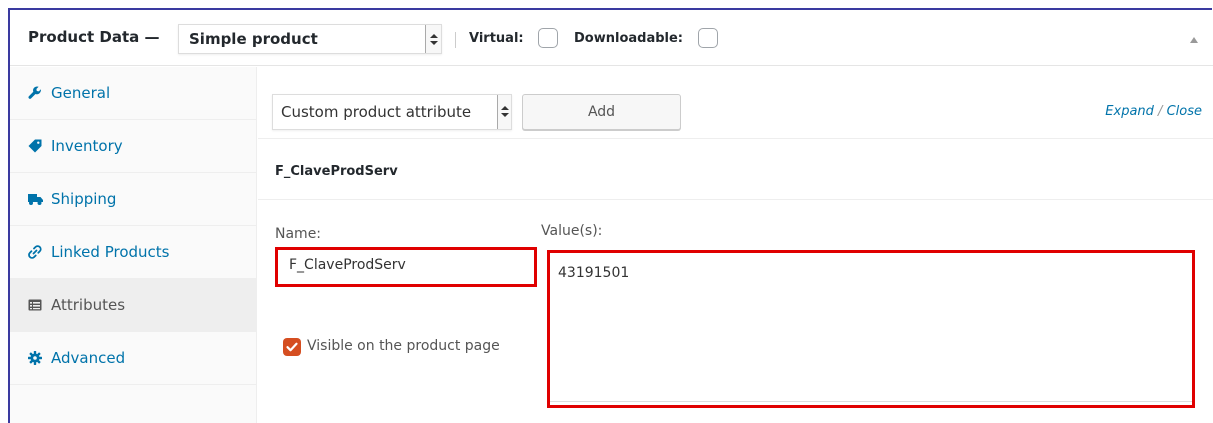  I want to click on tab-attributes-label: Attributes, so click(88, 305).